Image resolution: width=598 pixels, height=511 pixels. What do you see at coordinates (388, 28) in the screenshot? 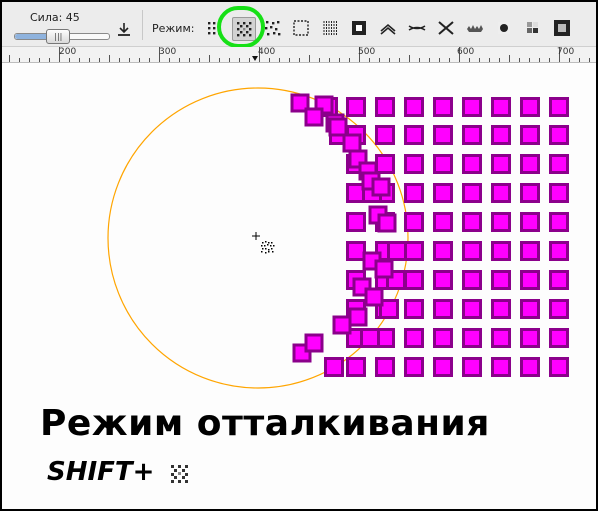
I see `mode-button-push-path` at bounding box center [388, 28].